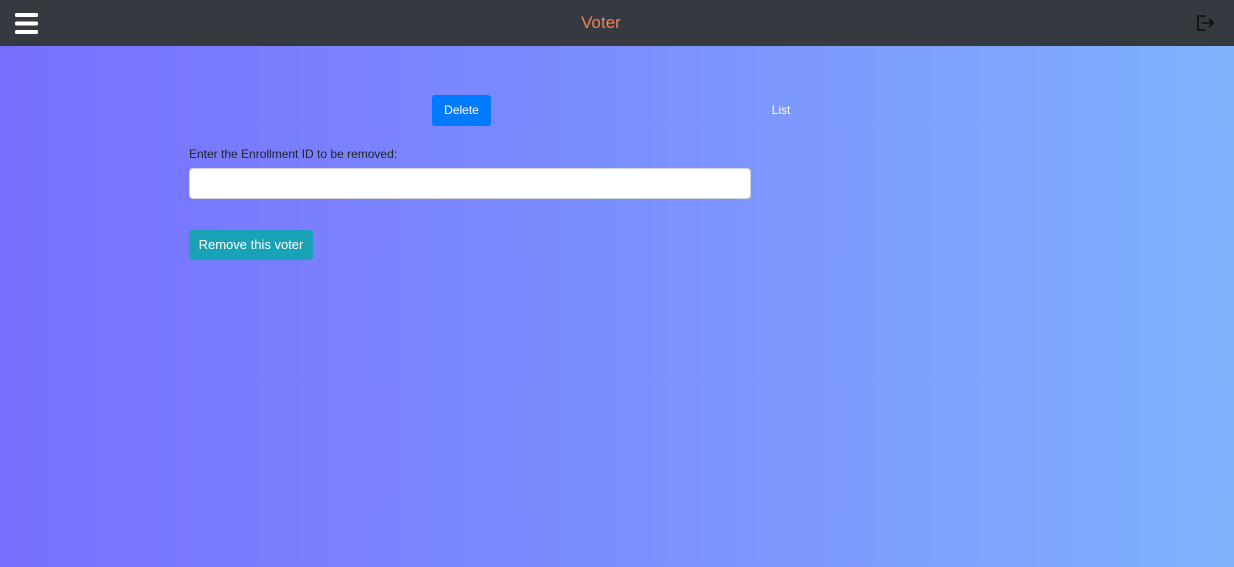 The width and height of the screenshot is (1234, 567). What do you see at coordinates (251, 245) in the screenshot?
I see `remove-voter-button: Remove this voter` at bounding box center [251, 245].